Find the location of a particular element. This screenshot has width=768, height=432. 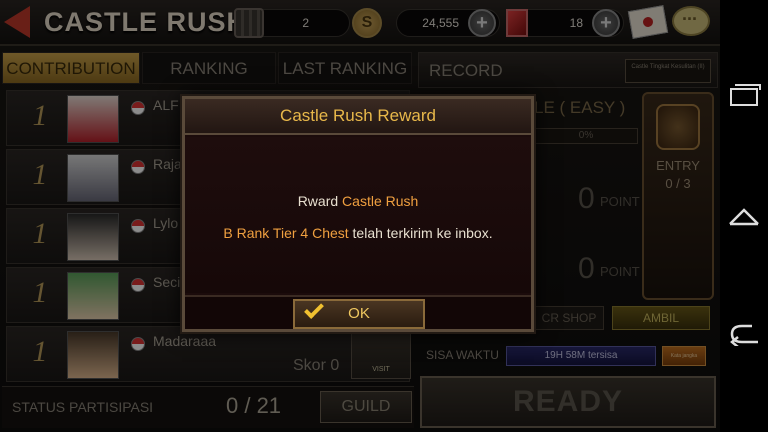

reward-message: Rward Castle Rush is located at coordinates (358, 201).